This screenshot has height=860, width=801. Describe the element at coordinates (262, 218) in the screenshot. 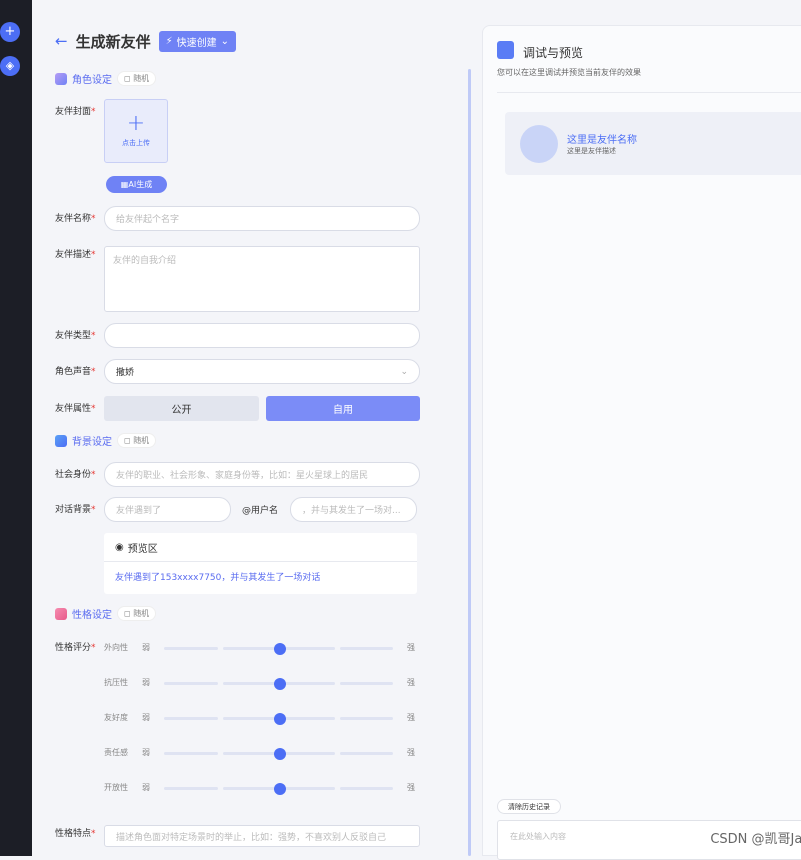

I see `name-input: 给友伴起个名字` at that location.